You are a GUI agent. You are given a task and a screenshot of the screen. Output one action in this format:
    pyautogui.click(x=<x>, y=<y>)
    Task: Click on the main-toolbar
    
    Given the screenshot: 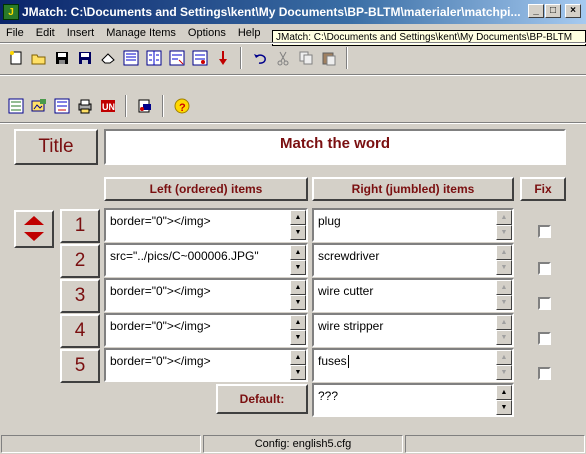 What is the action you would take?
    pyautogui.click(x=290, y=58)
    